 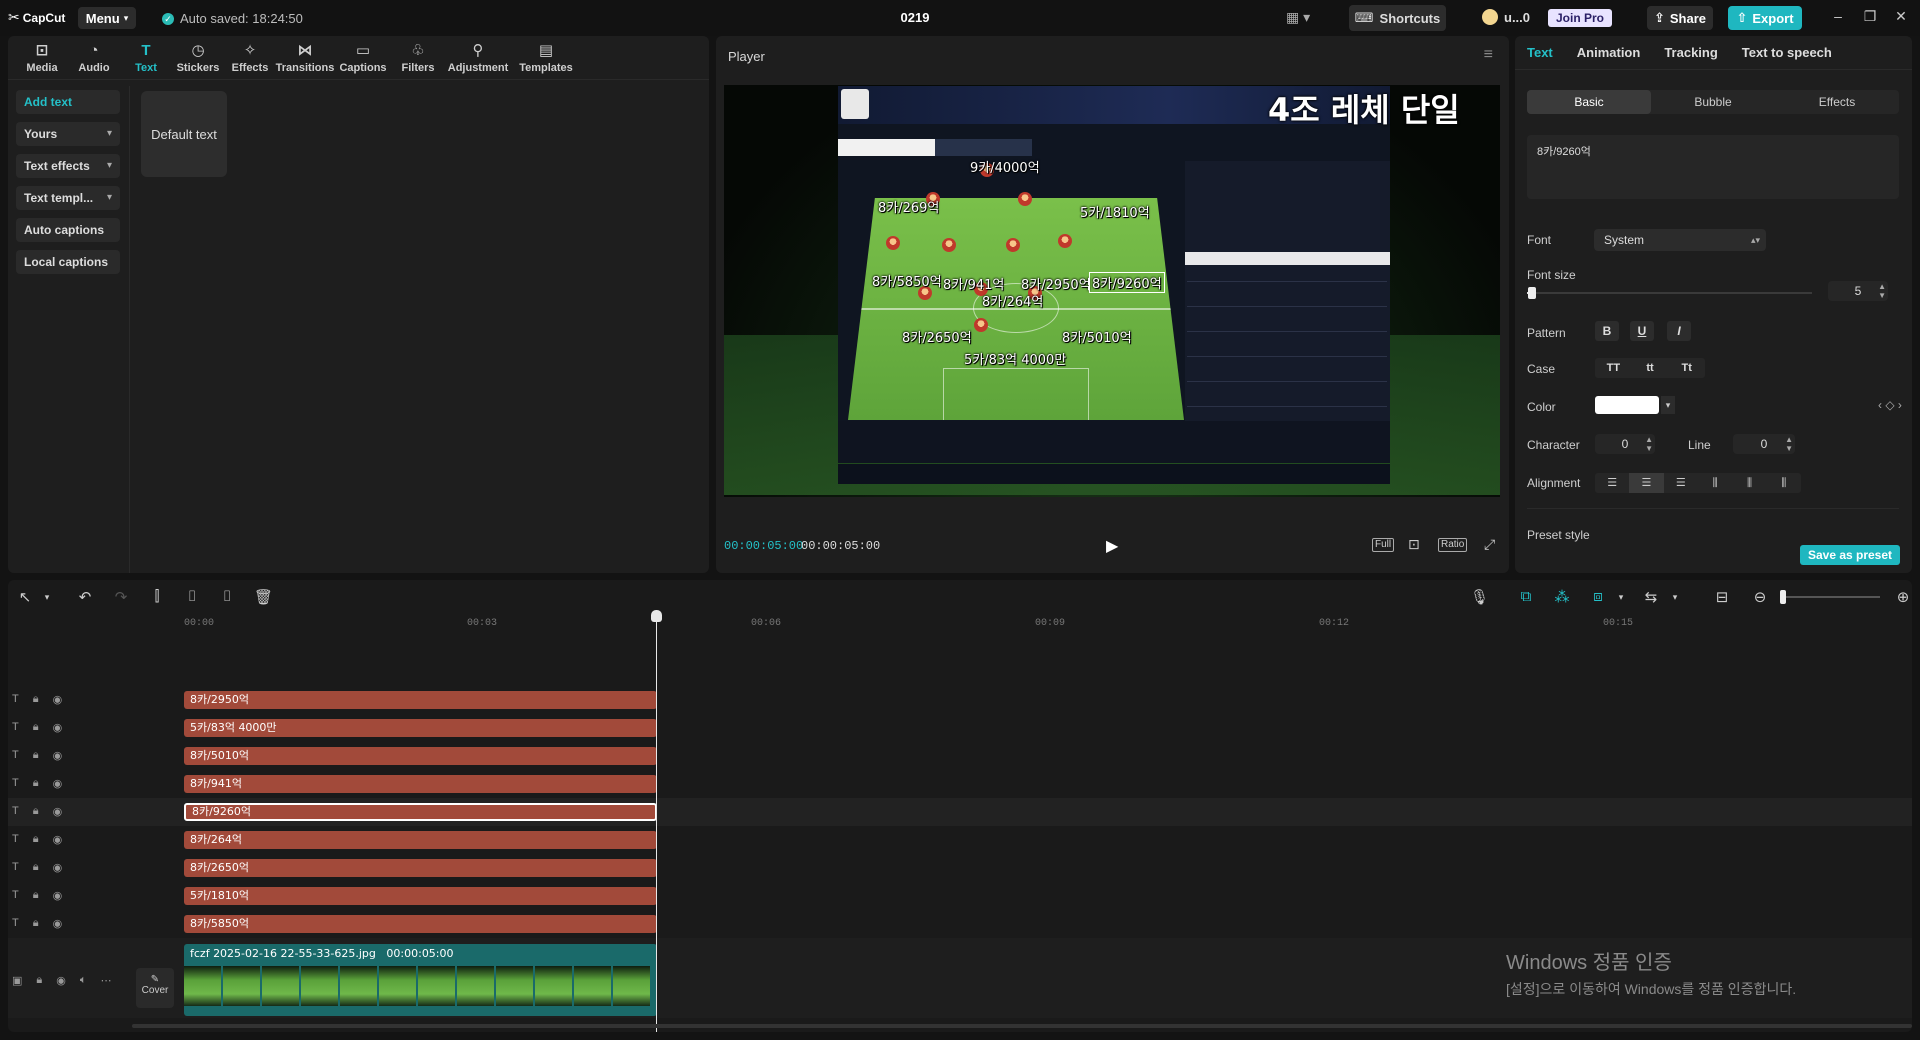 I want to click on restore-icon: ❐, so click(x=1870, y=16).